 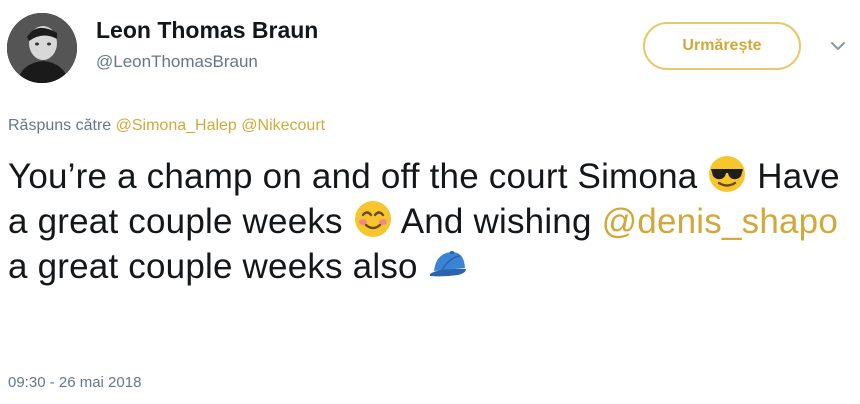 What do you see at coordinates (74, 382) in the screenshot?
I see `tweet-timestamp: 09:30 - 26 mai 2018` at bounding box center [74, 382].